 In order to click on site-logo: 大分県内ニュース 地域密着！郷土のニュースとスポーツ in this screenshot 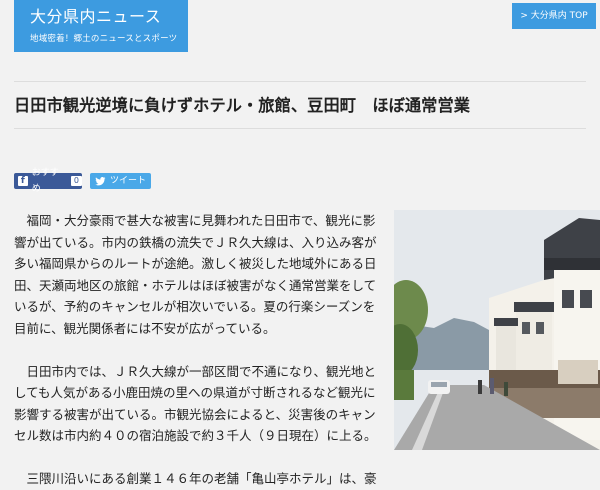, I will do `click(101, 26)`.